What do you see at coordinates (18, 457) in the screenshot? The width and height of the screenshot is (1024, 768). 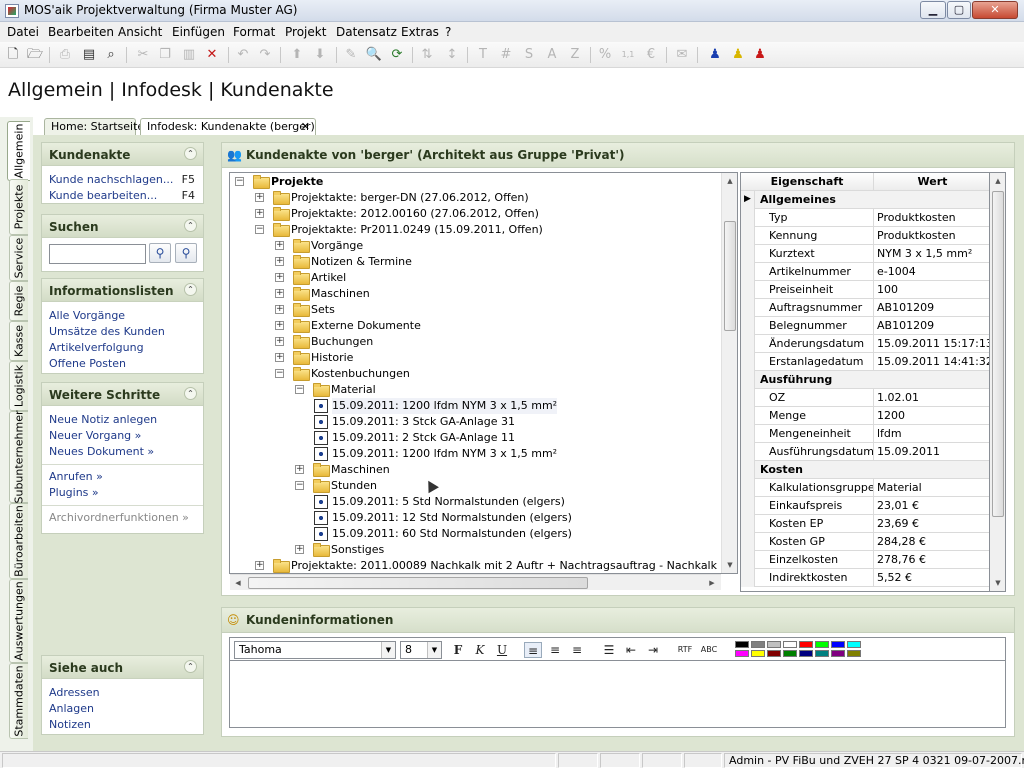 I see `tab-subunternehmer: Subunternehmer` at bounding box center [18, 457].